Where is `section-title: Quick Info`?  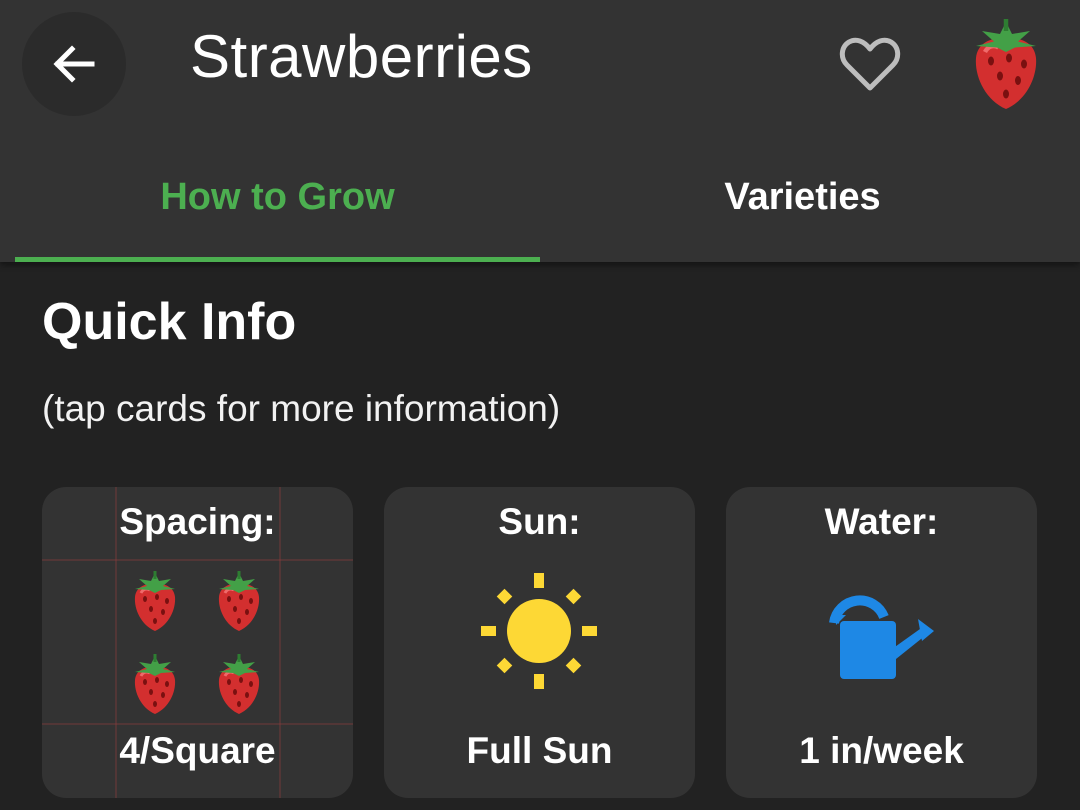
section-title: Quick Info is located at coordinates (169, 322).